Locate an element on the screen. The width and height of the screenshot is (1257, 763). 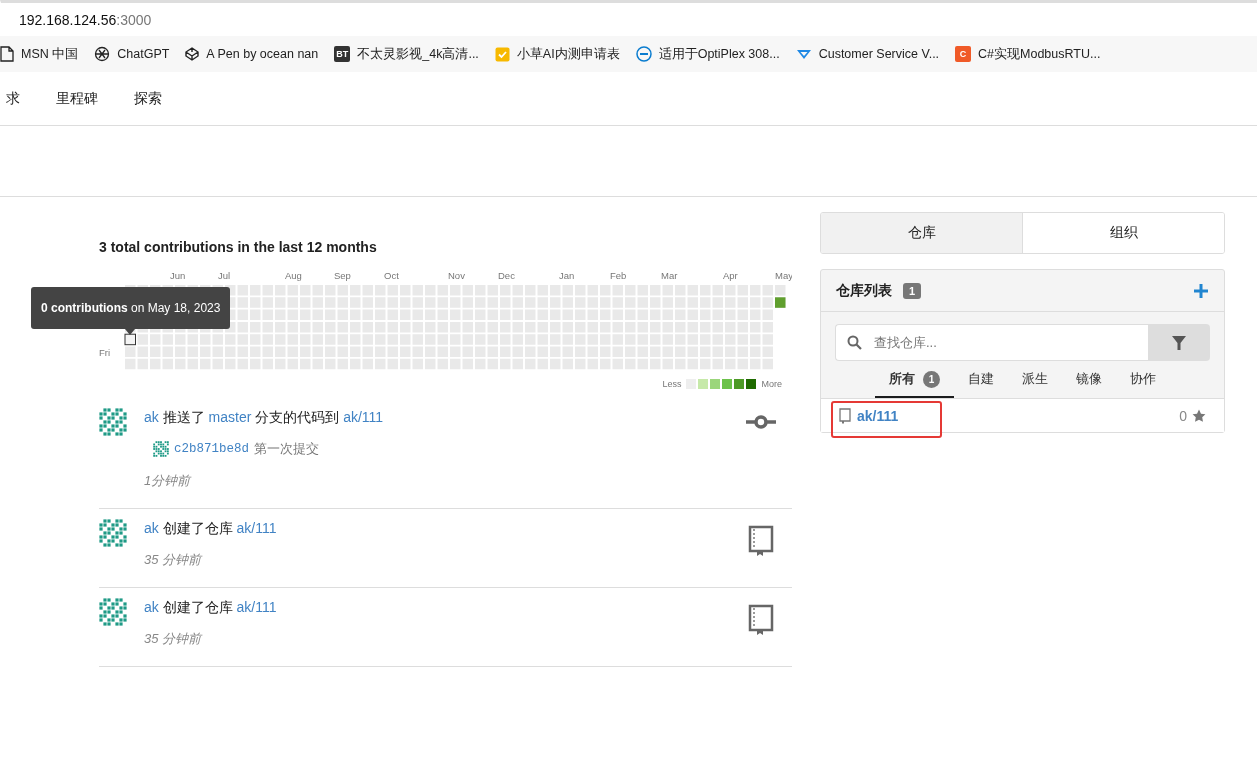
bookmark: ChatGPT is located at coordinates (132, 54).